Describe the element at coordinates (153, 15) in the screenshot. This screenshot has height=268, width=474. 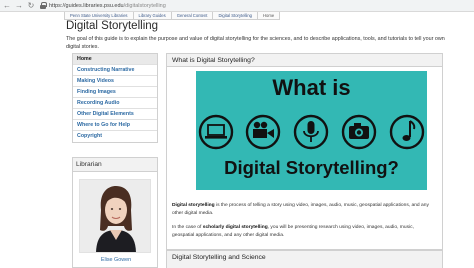
I see `breadcrumb-item: Library Guides` at that location.